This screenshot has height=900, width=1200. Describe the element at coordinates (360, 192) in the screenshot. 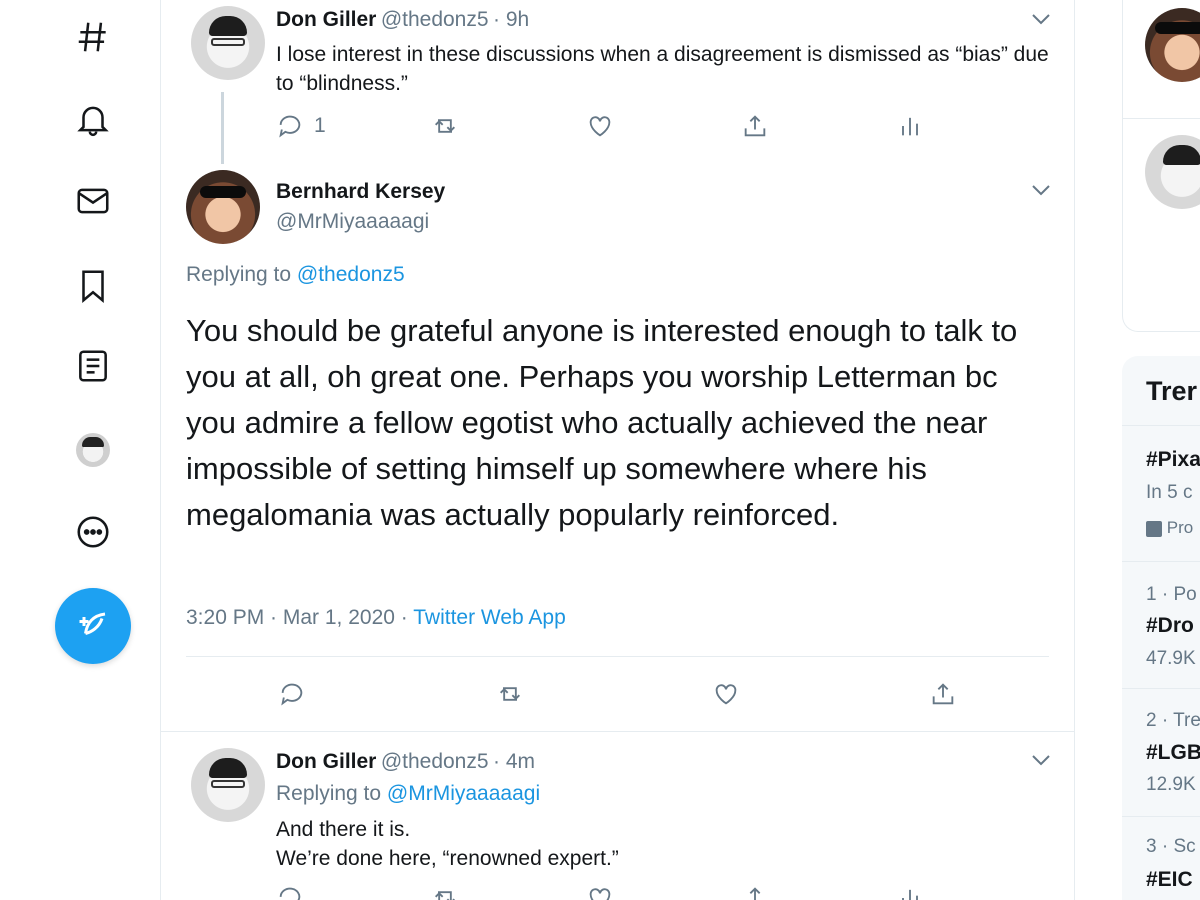

I see `author-name: Bernhard Kersey` at that location.